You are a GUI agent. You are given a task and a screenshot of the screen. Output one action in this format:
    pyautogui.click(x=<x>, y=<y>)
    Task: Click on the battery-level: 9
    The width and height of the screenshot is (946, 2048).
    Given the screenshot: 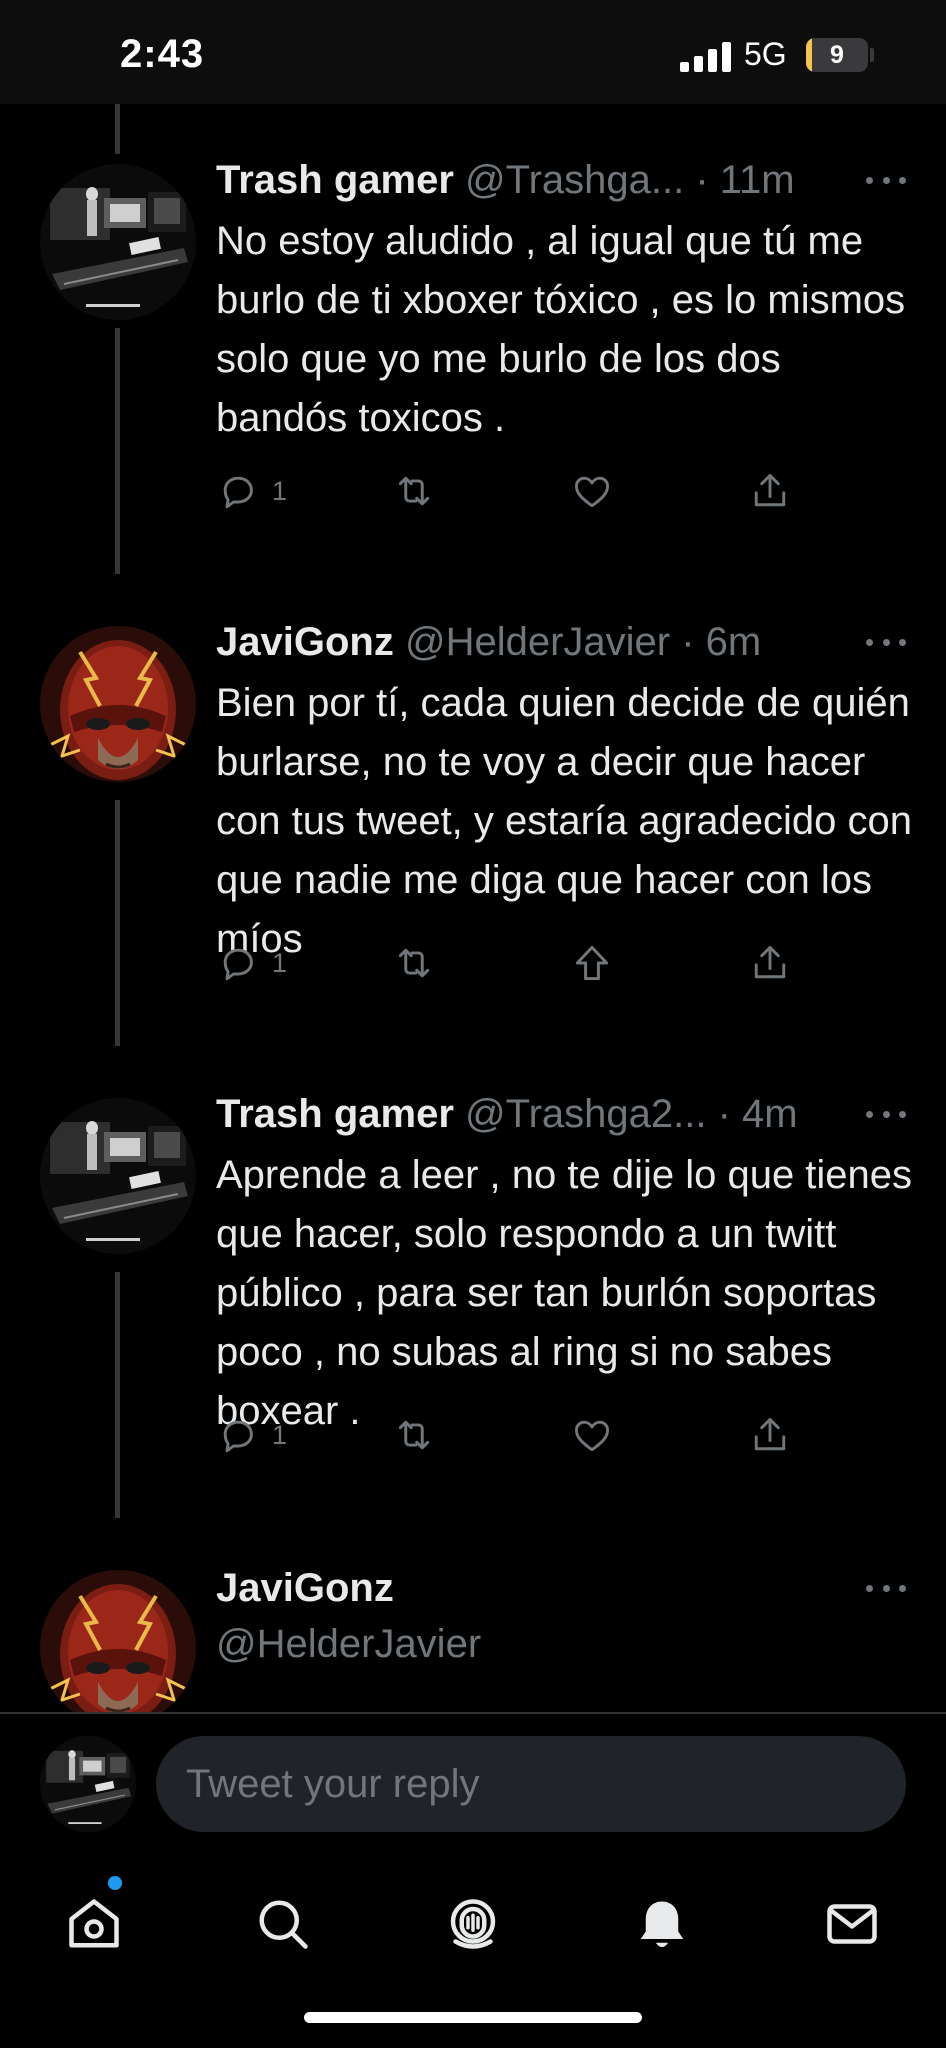 What is the action you would take?
    pyautogui.click(x=837, y=55)
    